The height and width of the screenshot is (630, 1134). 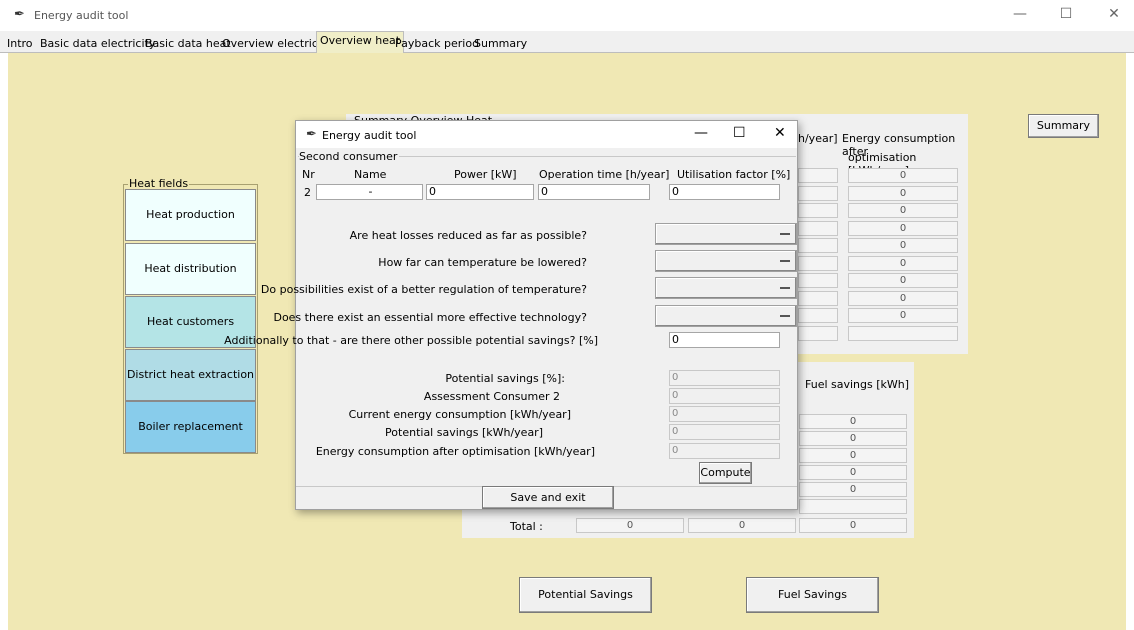 I want to click on total-value-2: 0, so click(x=742, y=525).